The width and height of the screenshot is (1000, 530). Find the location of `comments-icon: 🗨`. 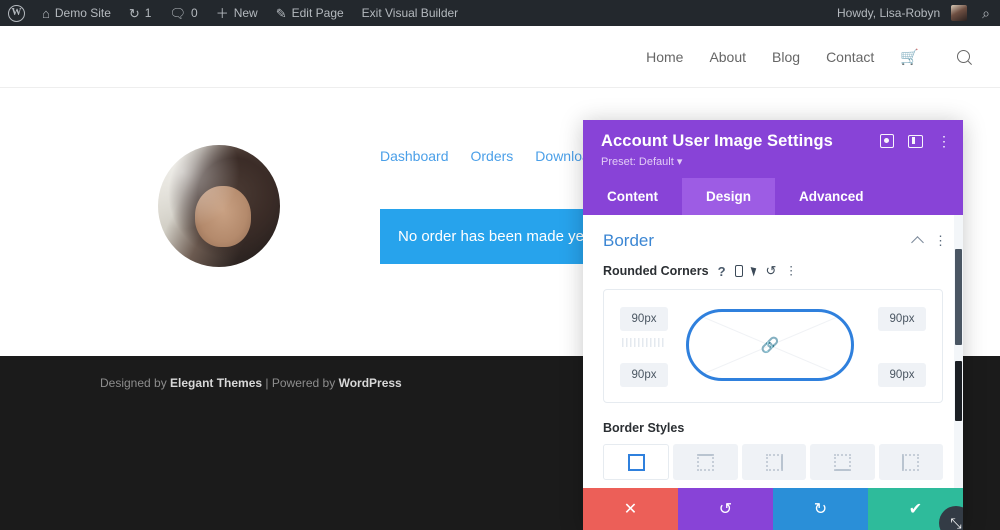

comments-icon: 🗨 is located at coordinates (177, 13).